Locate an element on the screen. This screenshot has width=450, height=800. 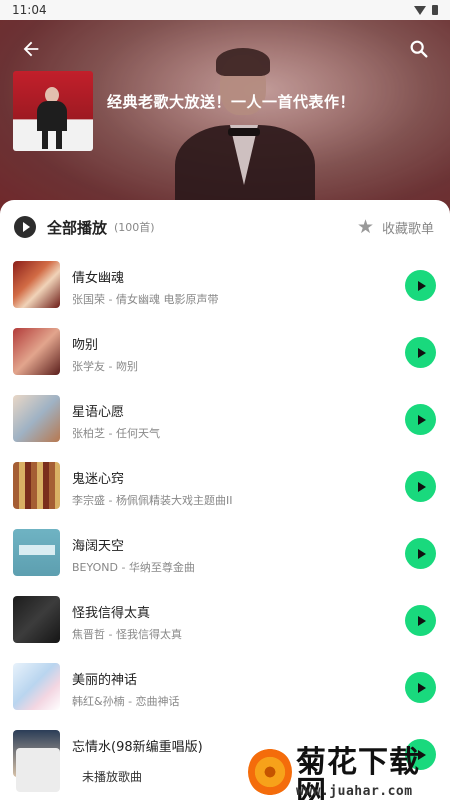
wifi-icon is located at coordinates (420, 10).